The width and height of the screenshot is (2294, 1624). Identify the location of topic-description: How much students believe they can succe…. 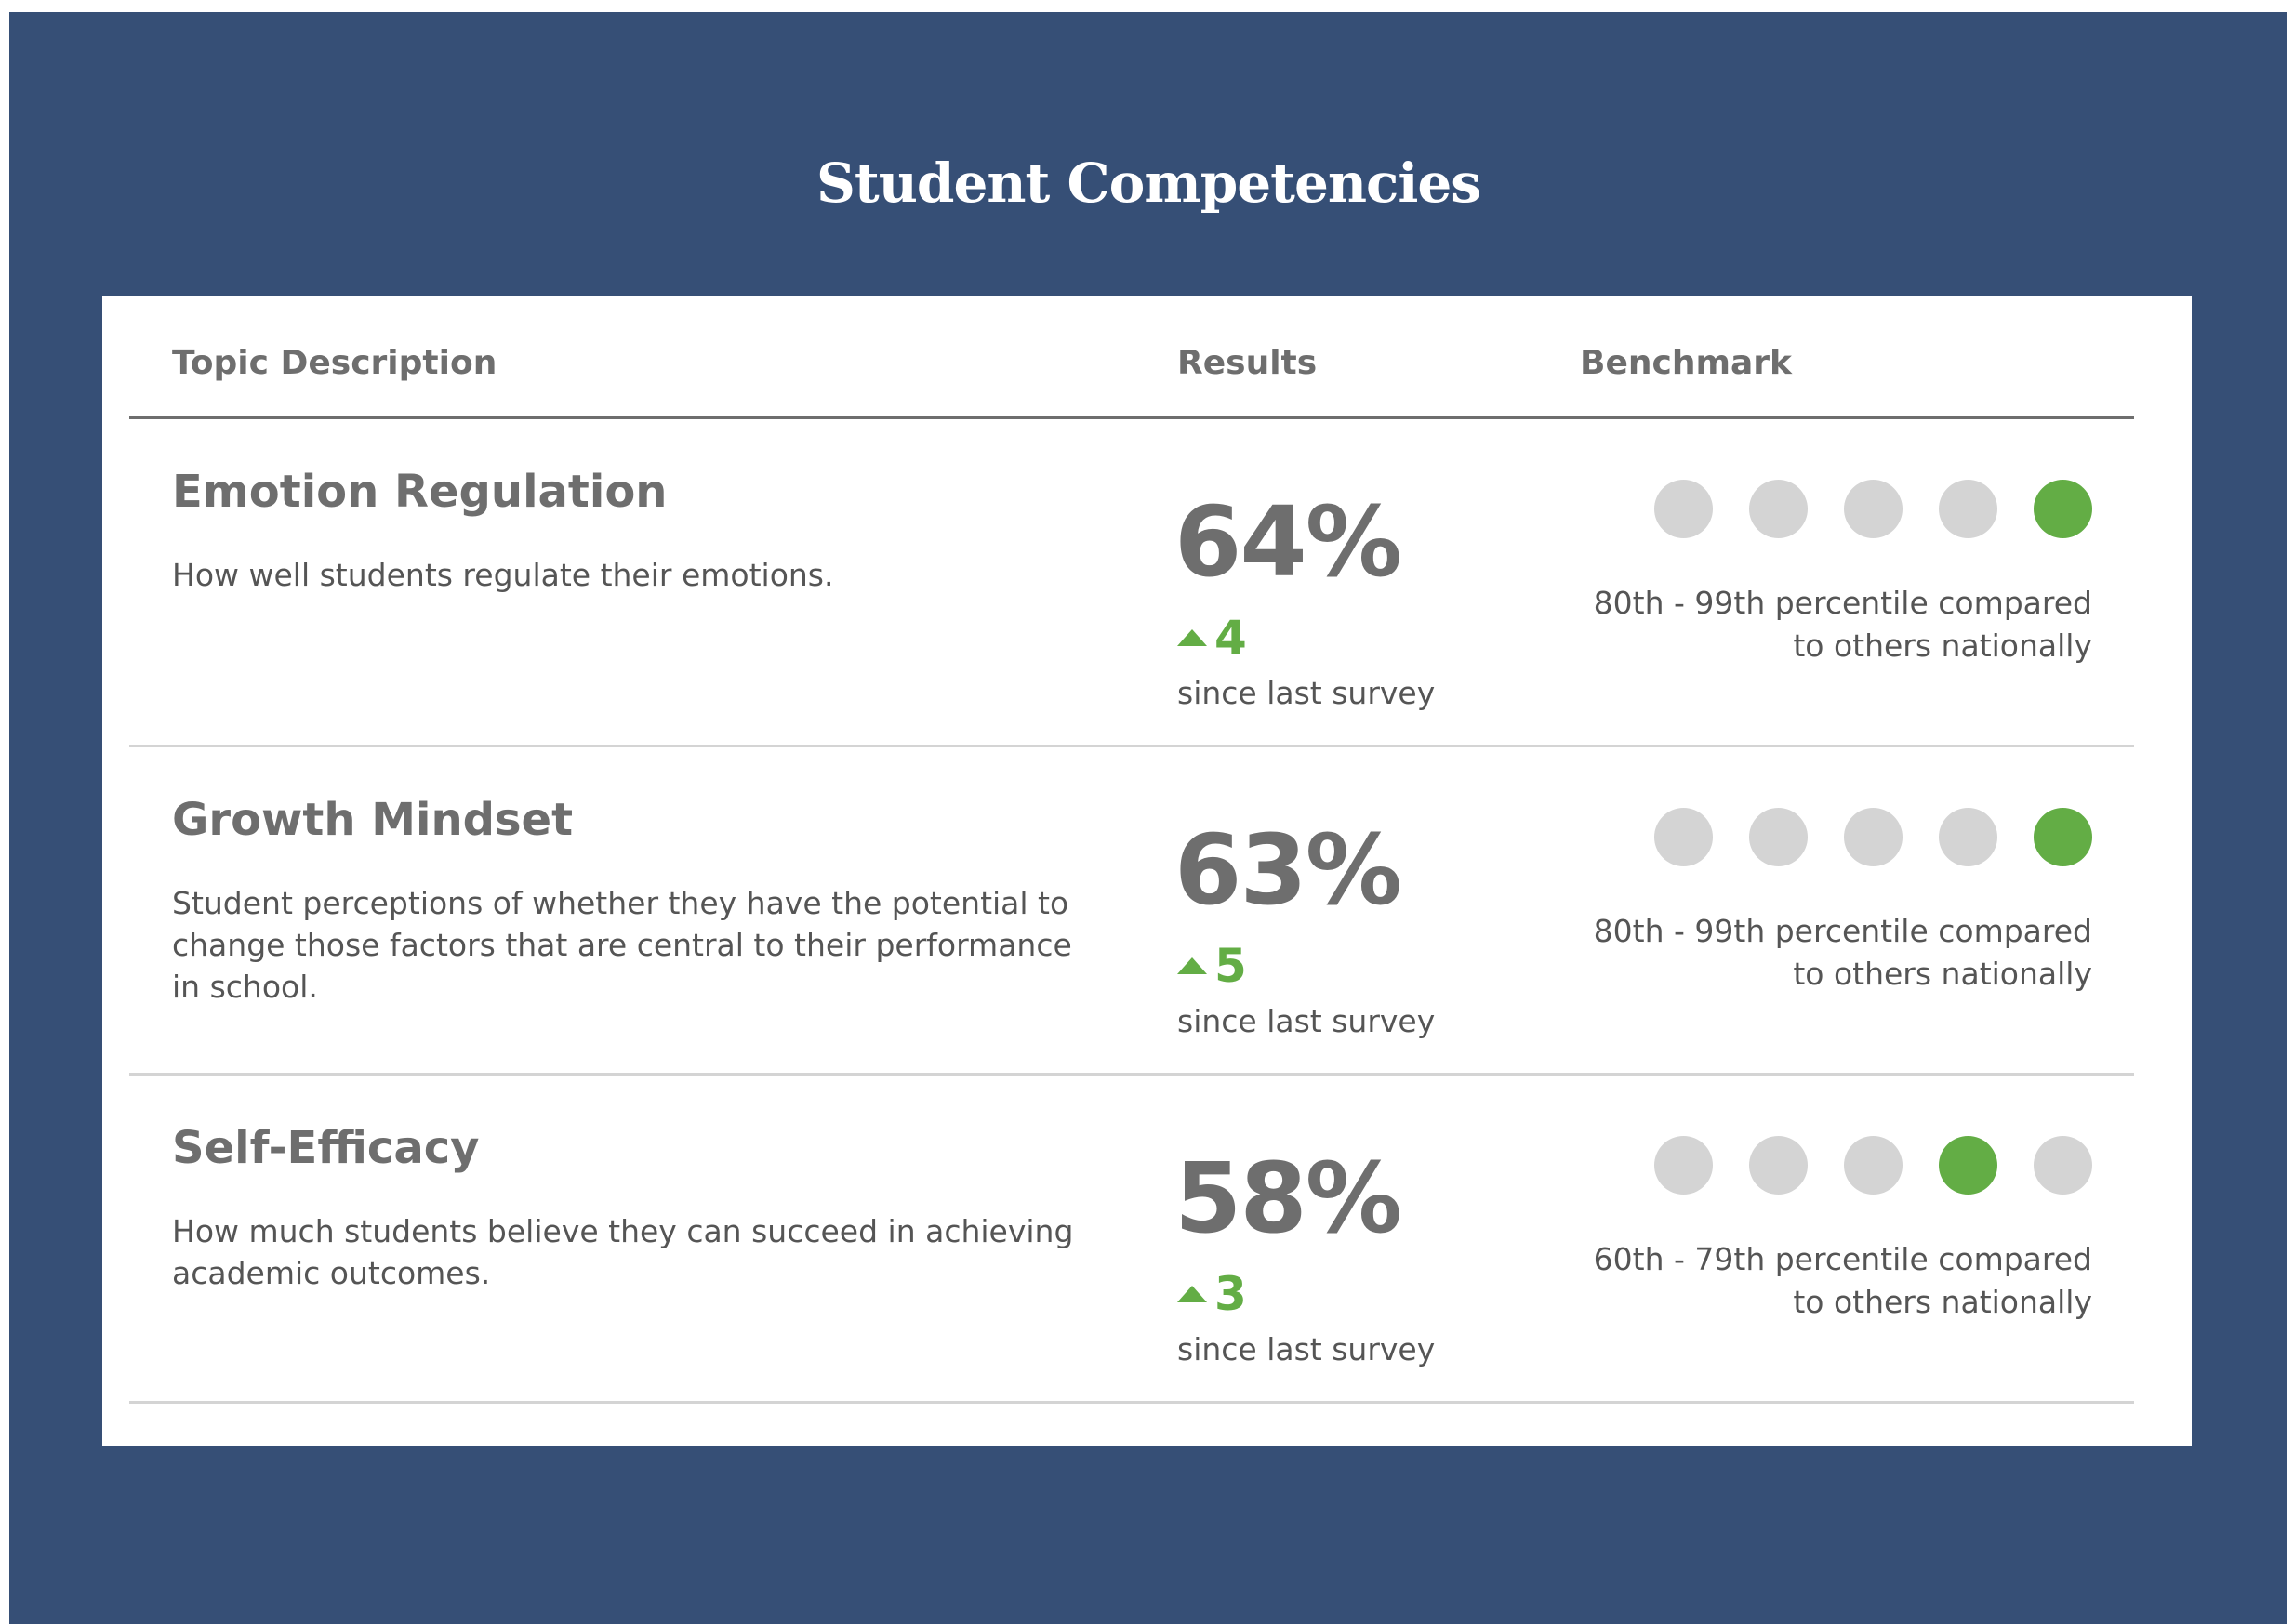
(623, 1252).